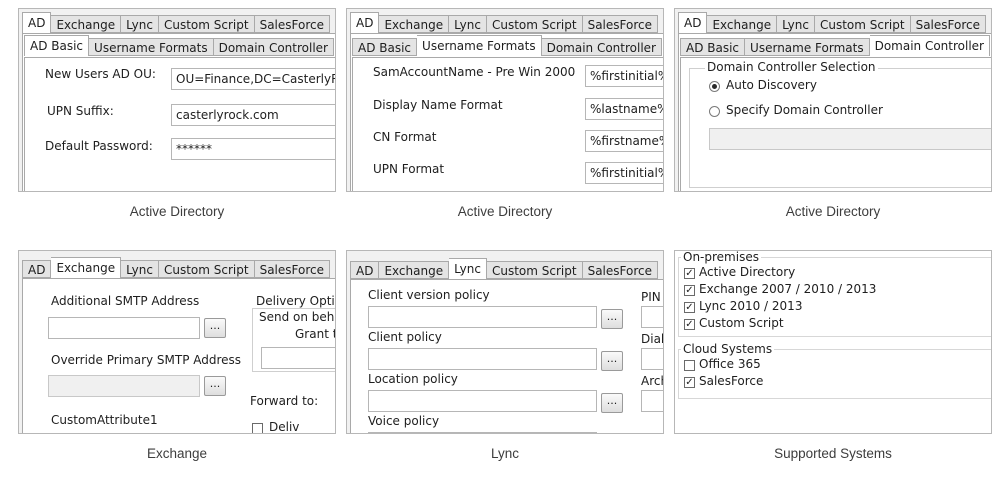 This screenshot has height=486, width=1000. I want to click on deliver-label: Deliv, so click(284, 427).